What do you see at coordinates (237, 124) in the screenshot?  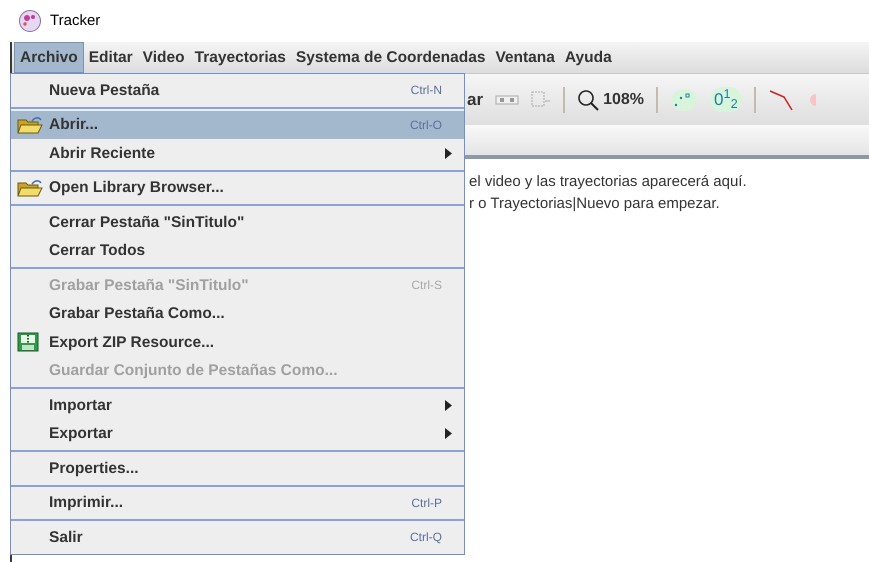 I see `menu-item: Abrir... Ctrl-O` at bounding box center [237, 124].